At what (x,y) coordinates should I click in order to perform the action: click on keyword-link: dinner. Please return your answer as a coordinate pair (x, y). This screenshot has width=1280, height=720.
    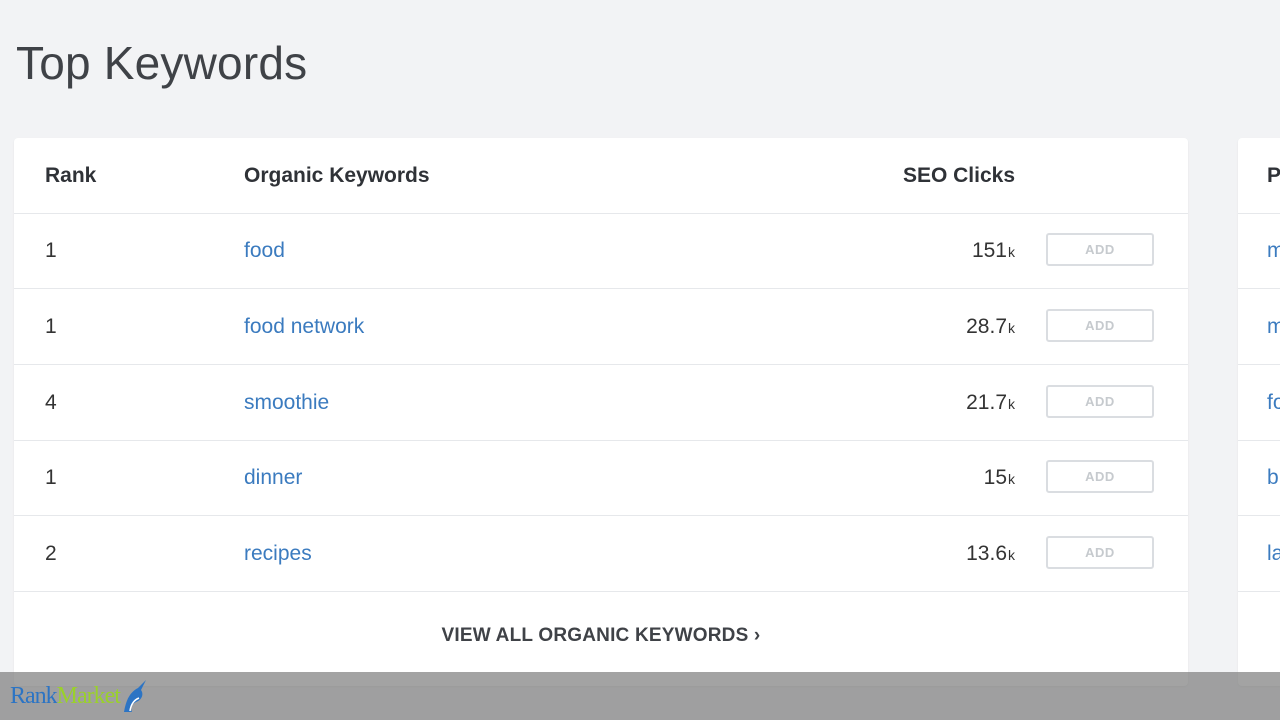
    Looking at the image, I should click on (273, 477).